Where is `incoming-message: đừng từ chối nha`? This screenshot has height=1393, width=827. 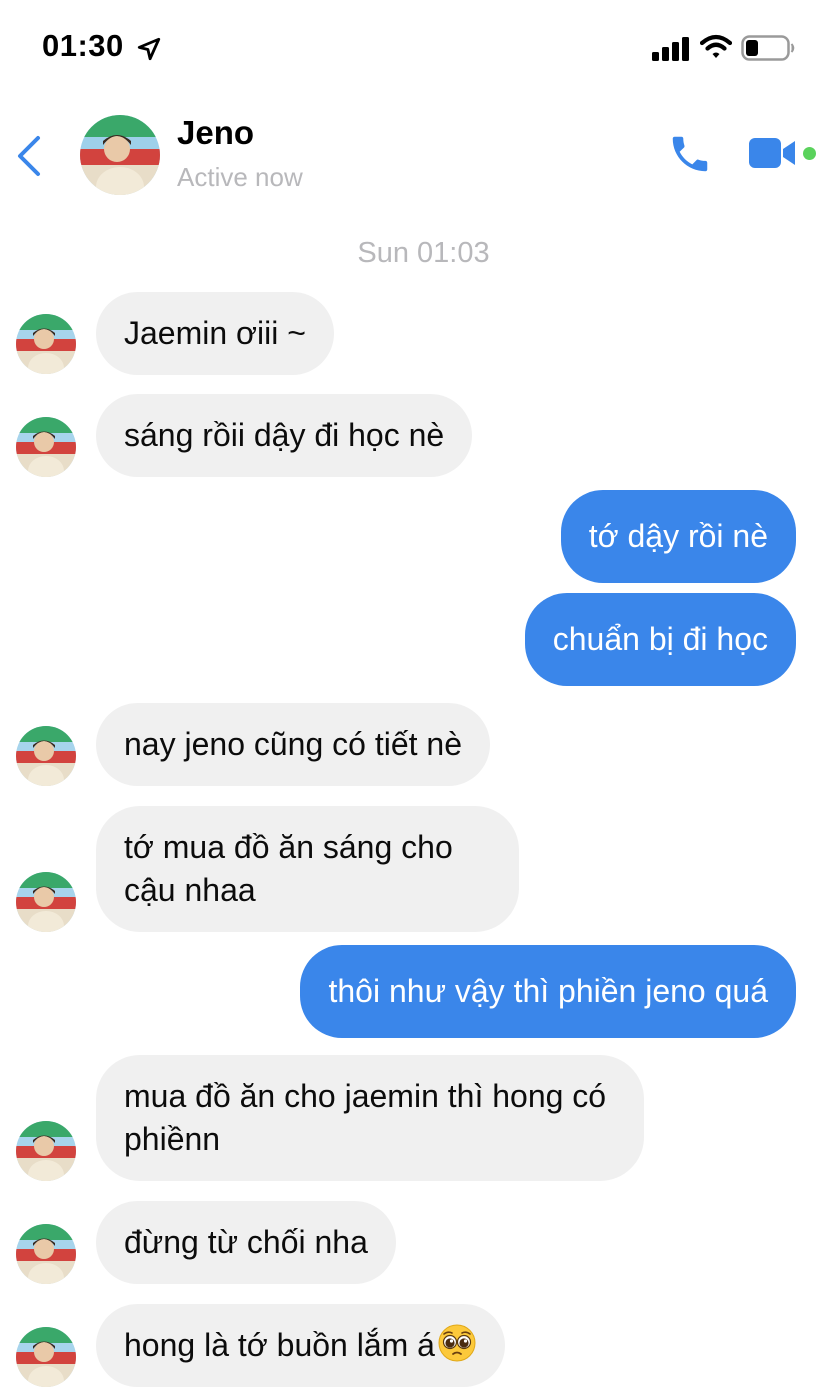 incoming-message: đừng từ chối nha is located at coordinates (246, 1242).